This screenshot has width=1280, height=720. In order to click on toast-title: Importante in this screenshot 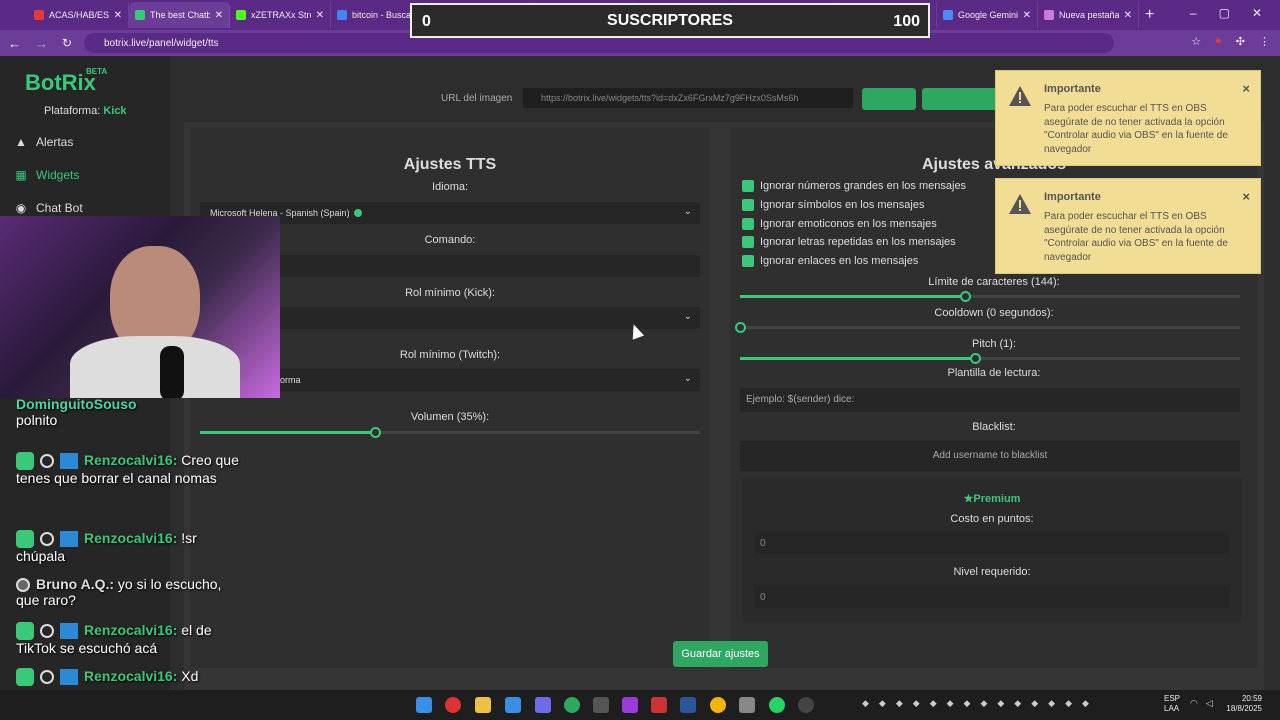, I will do `click(1072, 197)`.